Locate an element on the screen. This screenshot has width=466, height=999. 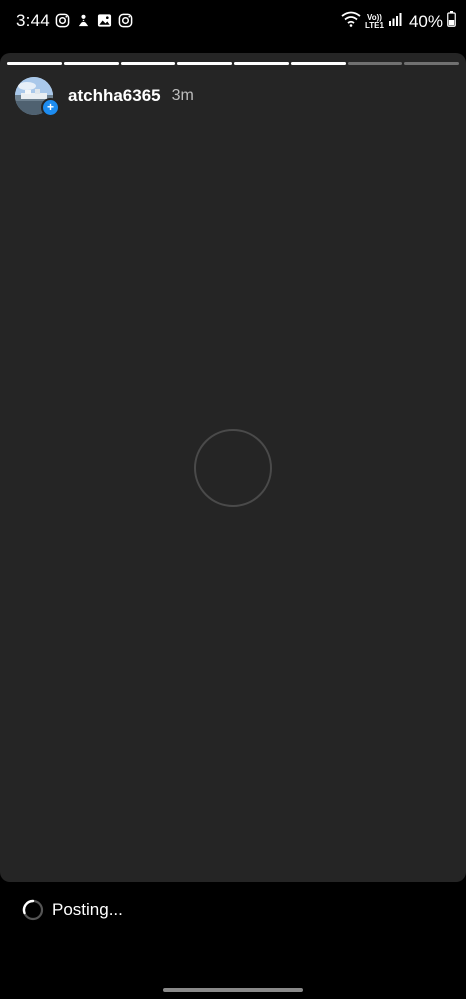
lte-bottom-label: LTE1 is located at coordinates (374, 25).